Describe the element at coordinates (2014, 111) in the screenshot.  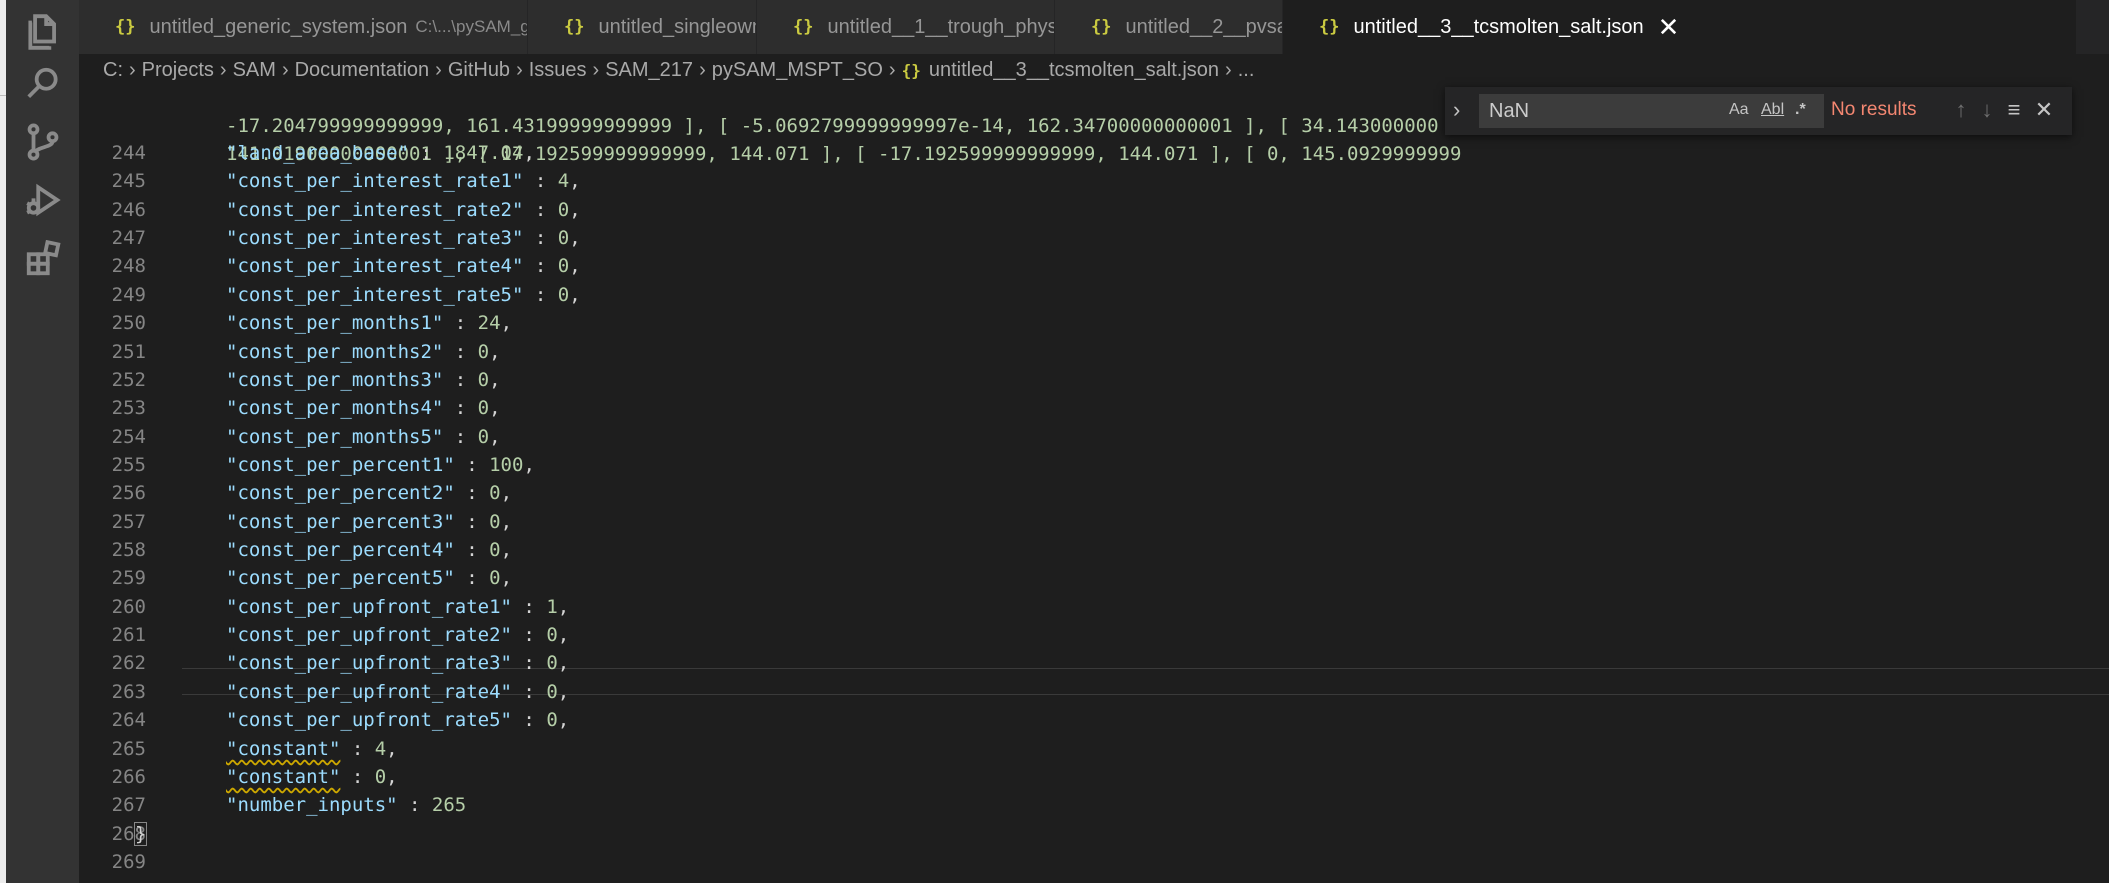
I see `find-in-selection-icon: ≡` at that location.